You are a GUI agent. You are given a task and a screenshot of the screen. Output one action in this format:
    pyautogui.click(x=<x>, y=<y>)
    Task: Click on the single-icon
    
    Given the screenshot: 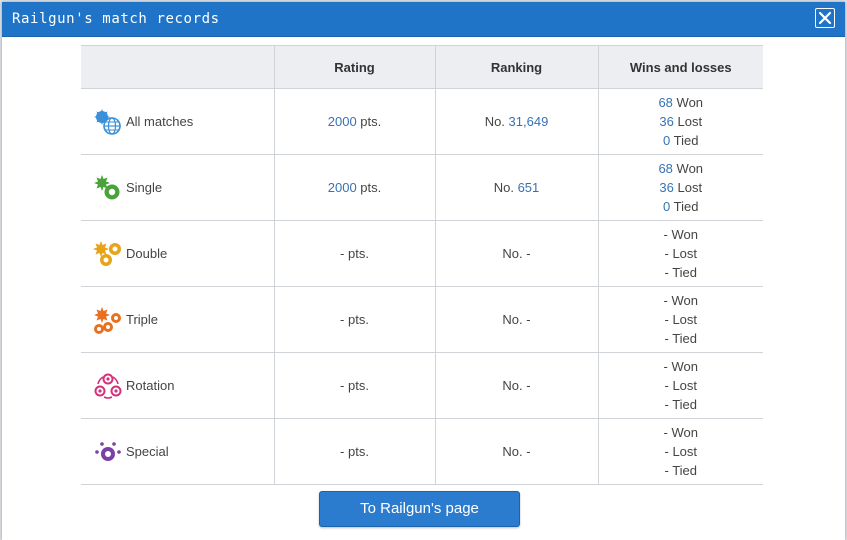 What is the action you would take?
    pyautogui.click(x=107, y=186)
    